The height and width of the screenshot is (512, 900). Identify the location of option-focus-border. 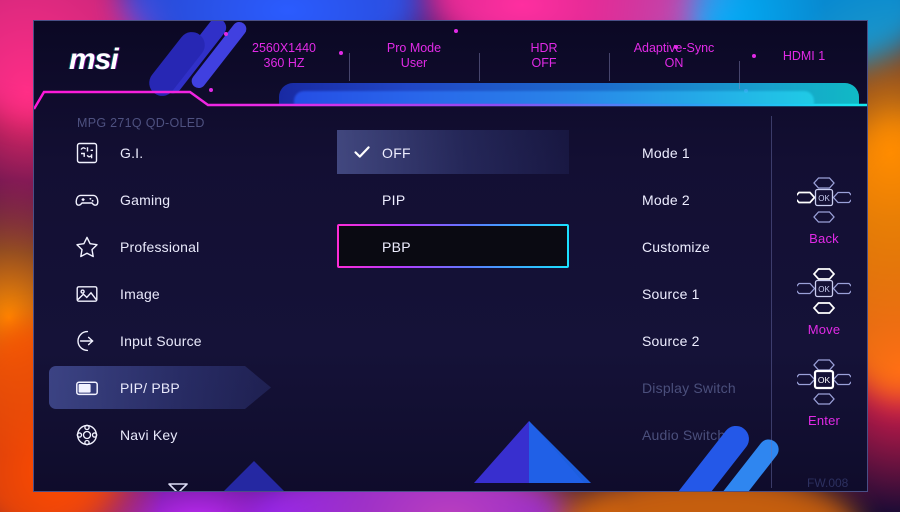
(453, 246).